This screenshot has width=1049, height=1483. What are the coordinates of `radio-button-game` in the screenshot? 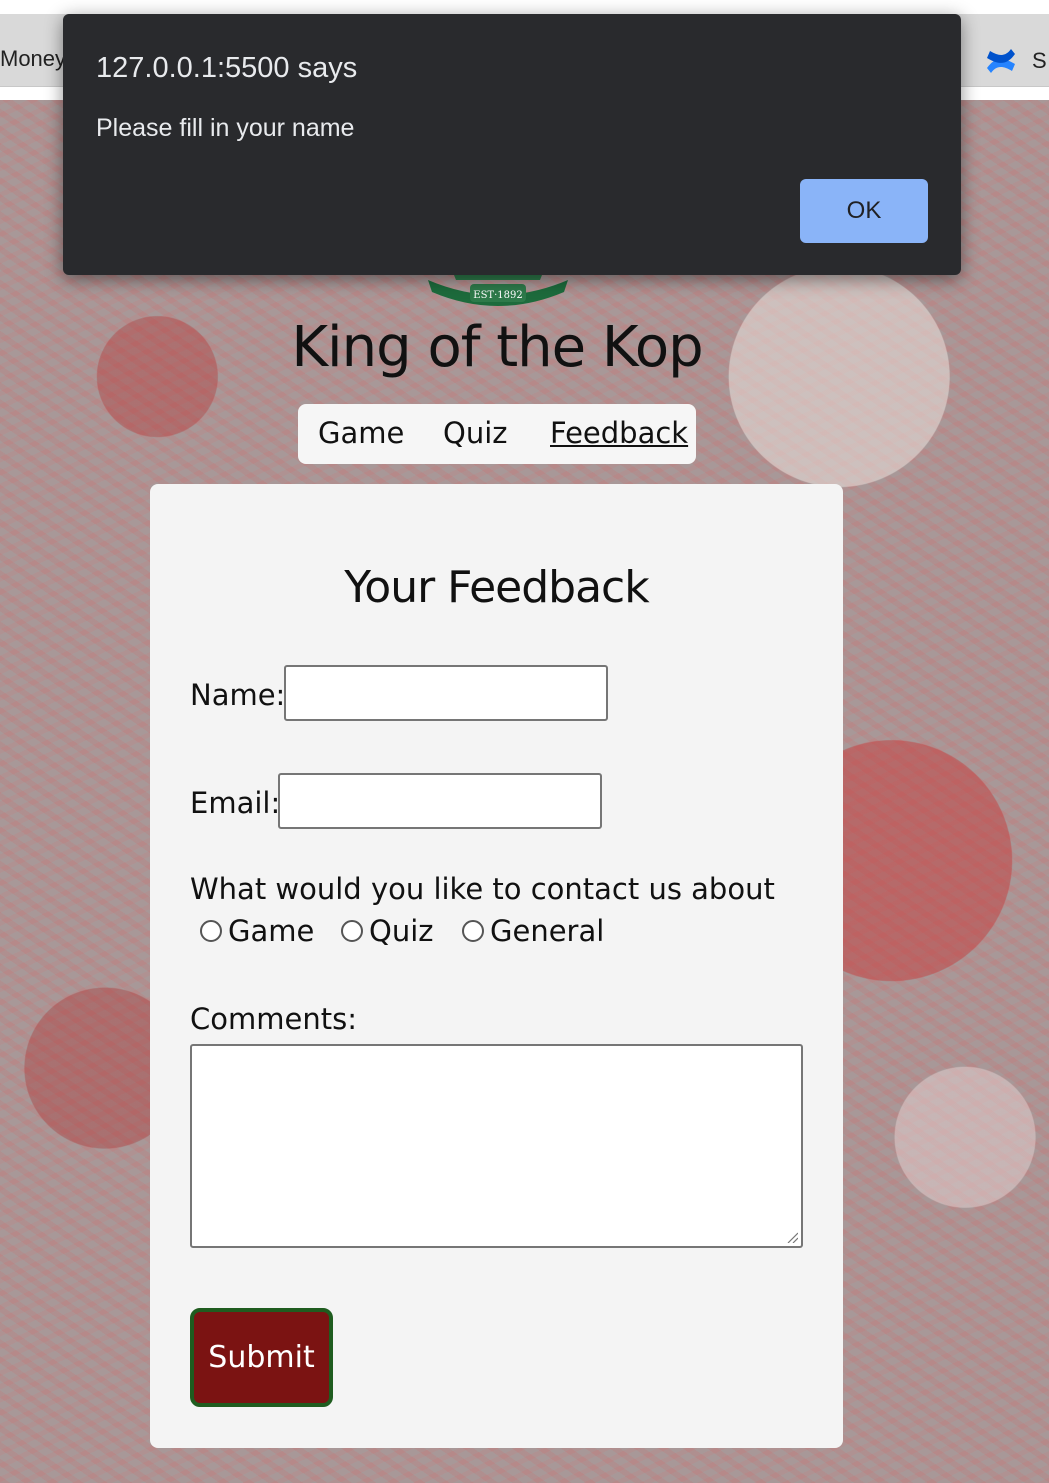 It's located at (211, 931).